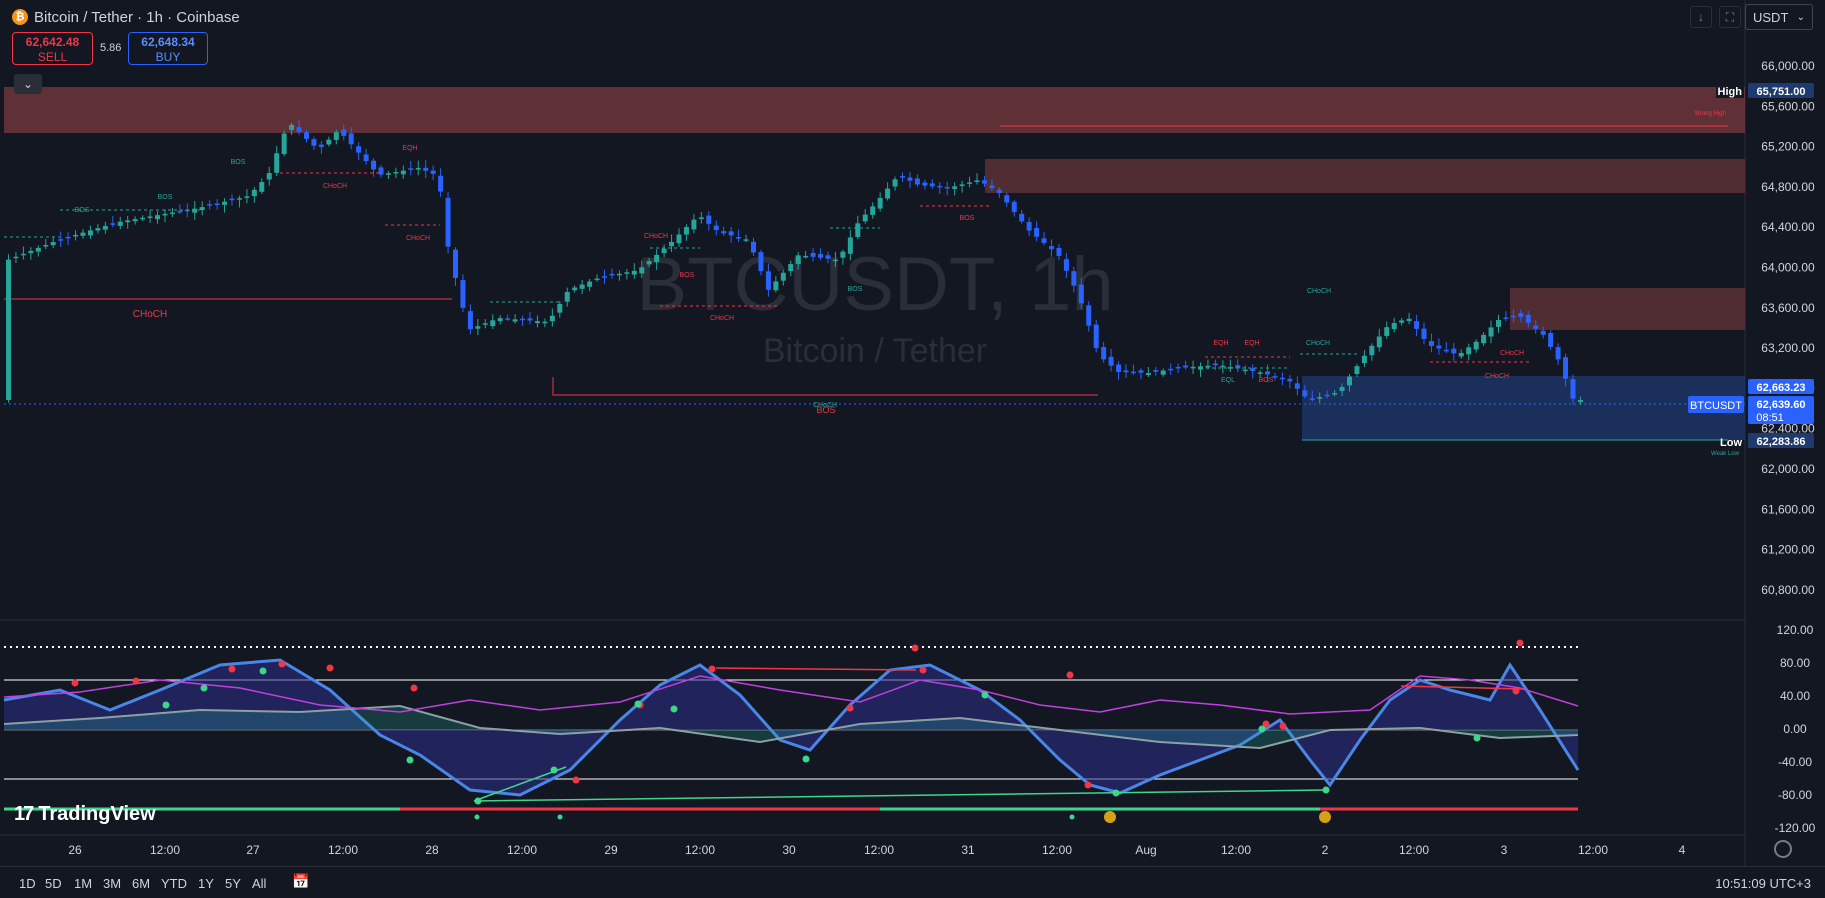  I want to click on supply-zone-mid, so click(1365, 176).